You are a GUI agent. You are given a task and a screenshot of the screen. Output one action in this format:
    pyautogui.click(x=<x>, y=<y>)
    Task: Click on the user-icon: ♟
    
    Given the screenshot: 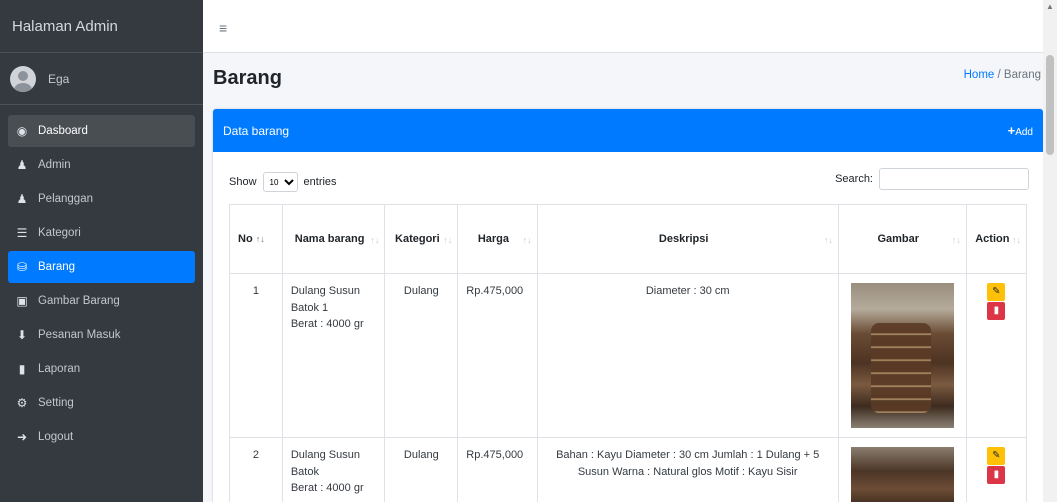 What is the action you would take?
    pyautogui.click(x=22, y=165)
    